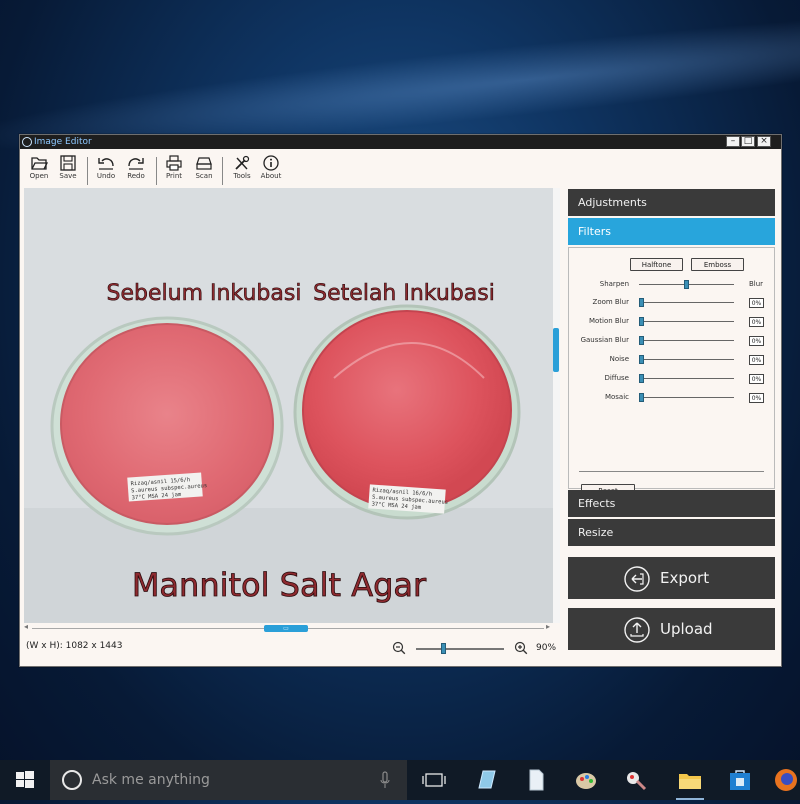 The width and height of the screenshot is (800, 804). What do you see at coordinates (637, 630) in the screenshot?
I see `upload-icon` at bounding box center [637, 630].